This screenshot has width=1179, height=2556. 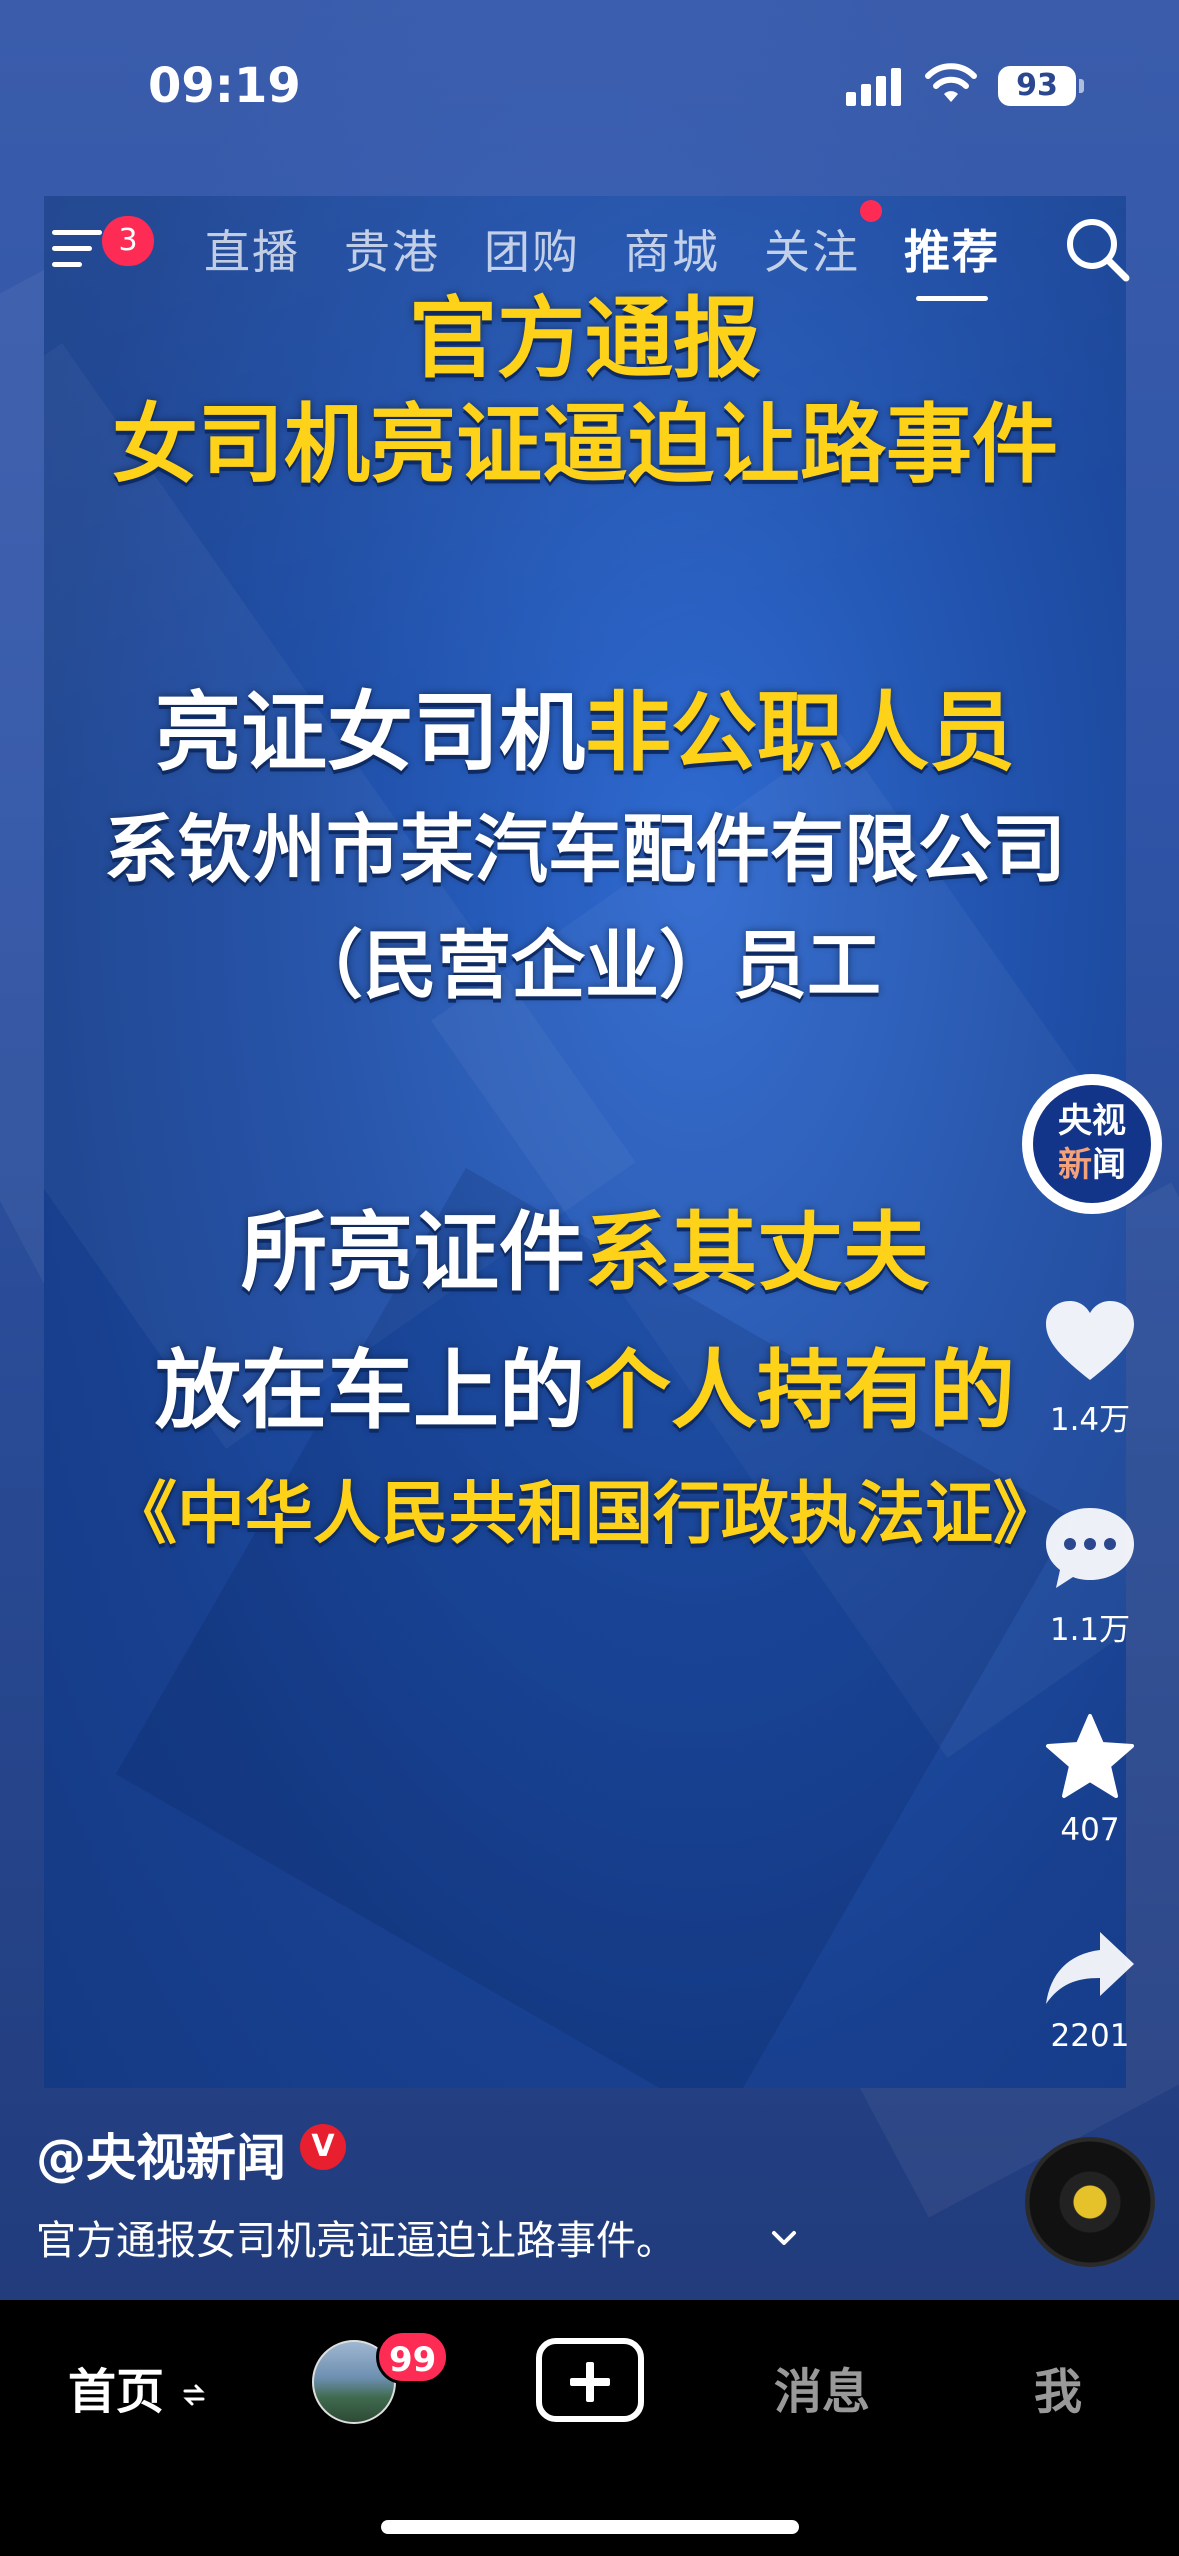 What do you see at coordinates (116, 2392) in the screenshot?
I see `tab-home-label: 首页` at bounding box center [116, 2392].